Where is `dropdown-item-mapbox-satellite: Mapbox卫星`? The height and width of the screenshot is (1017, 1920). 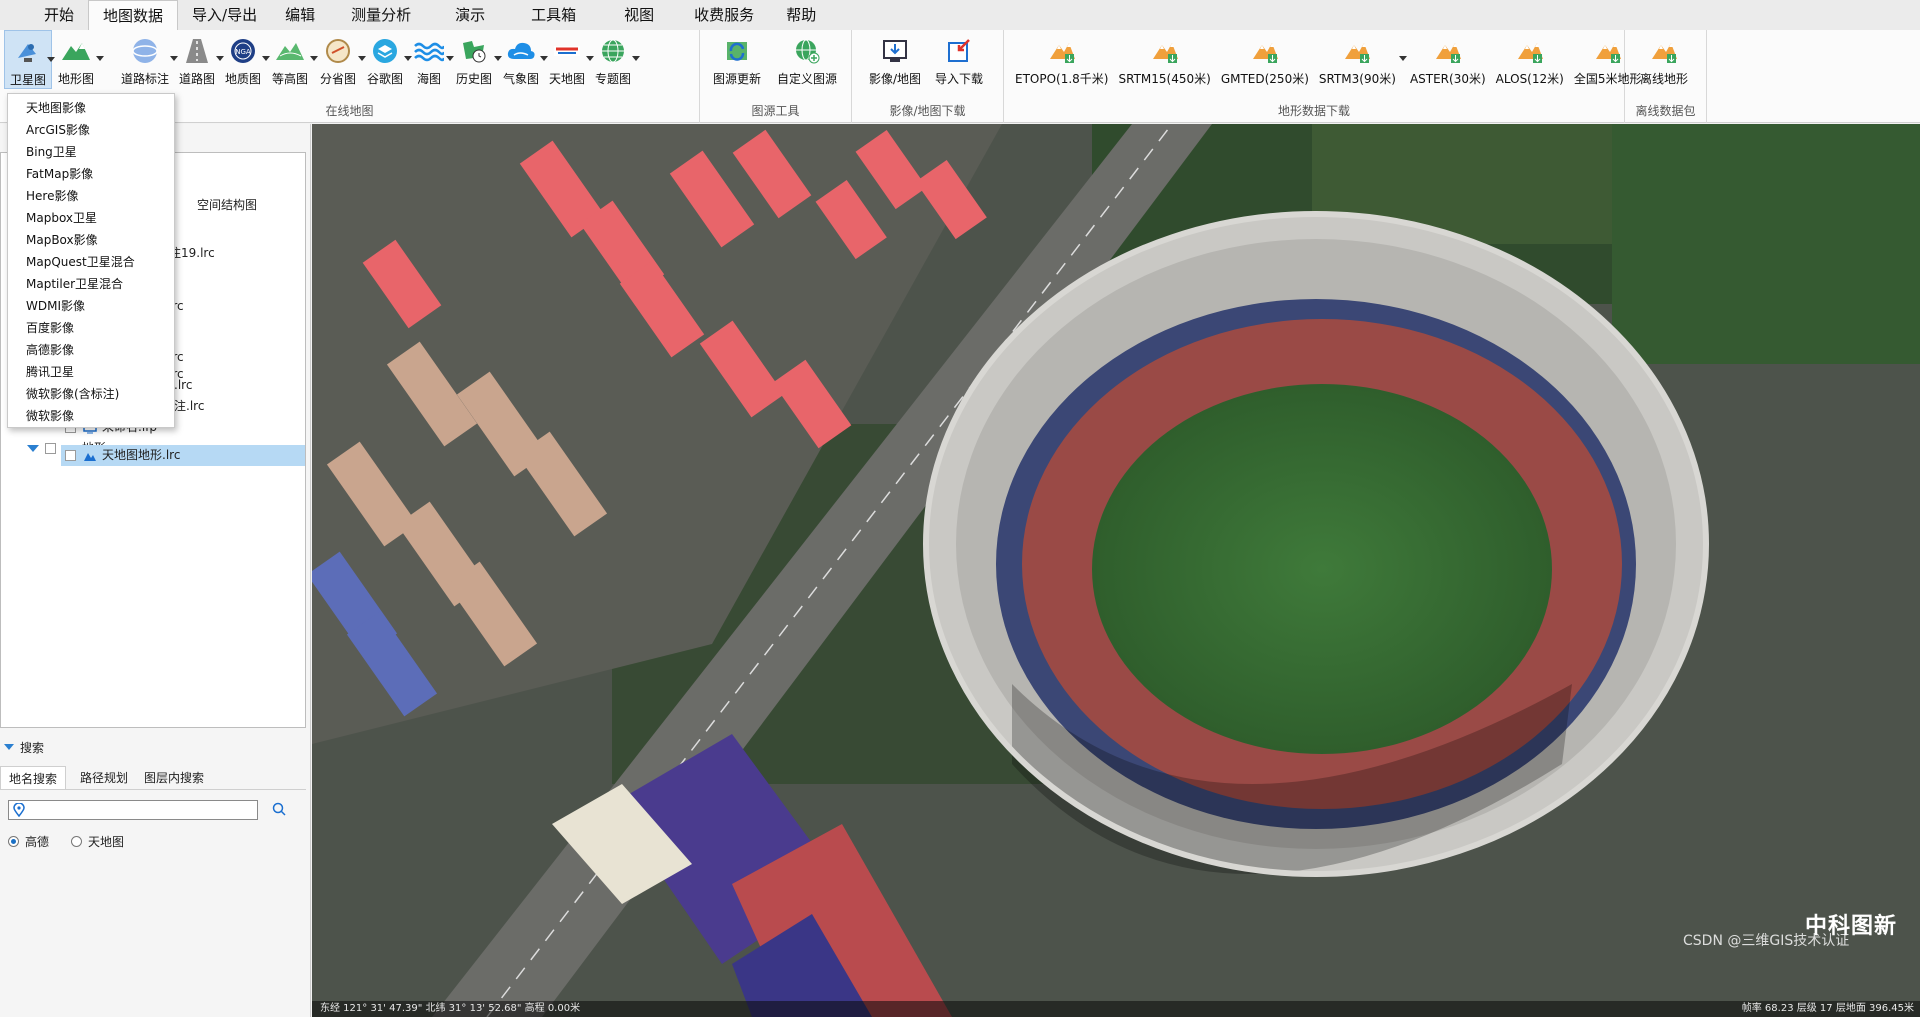
dropdown-item-mapbox-satellite: Mapbox卫星 is located at coordinates (91, 218).